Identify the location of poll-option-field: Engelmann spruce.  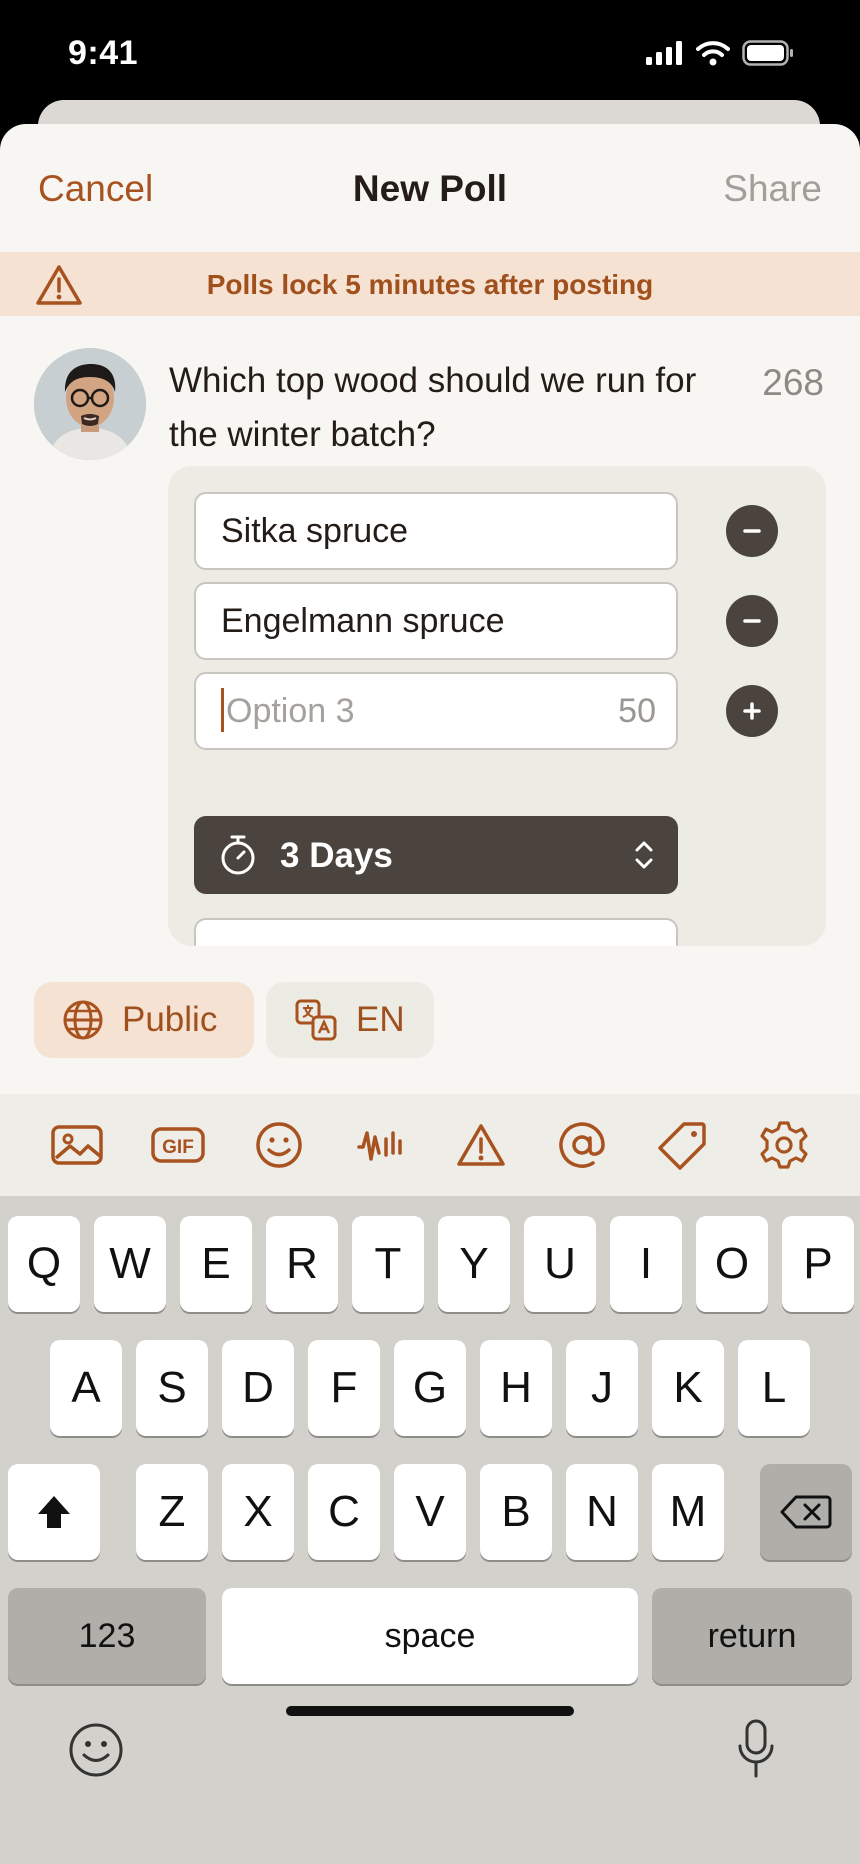
(436, 621).